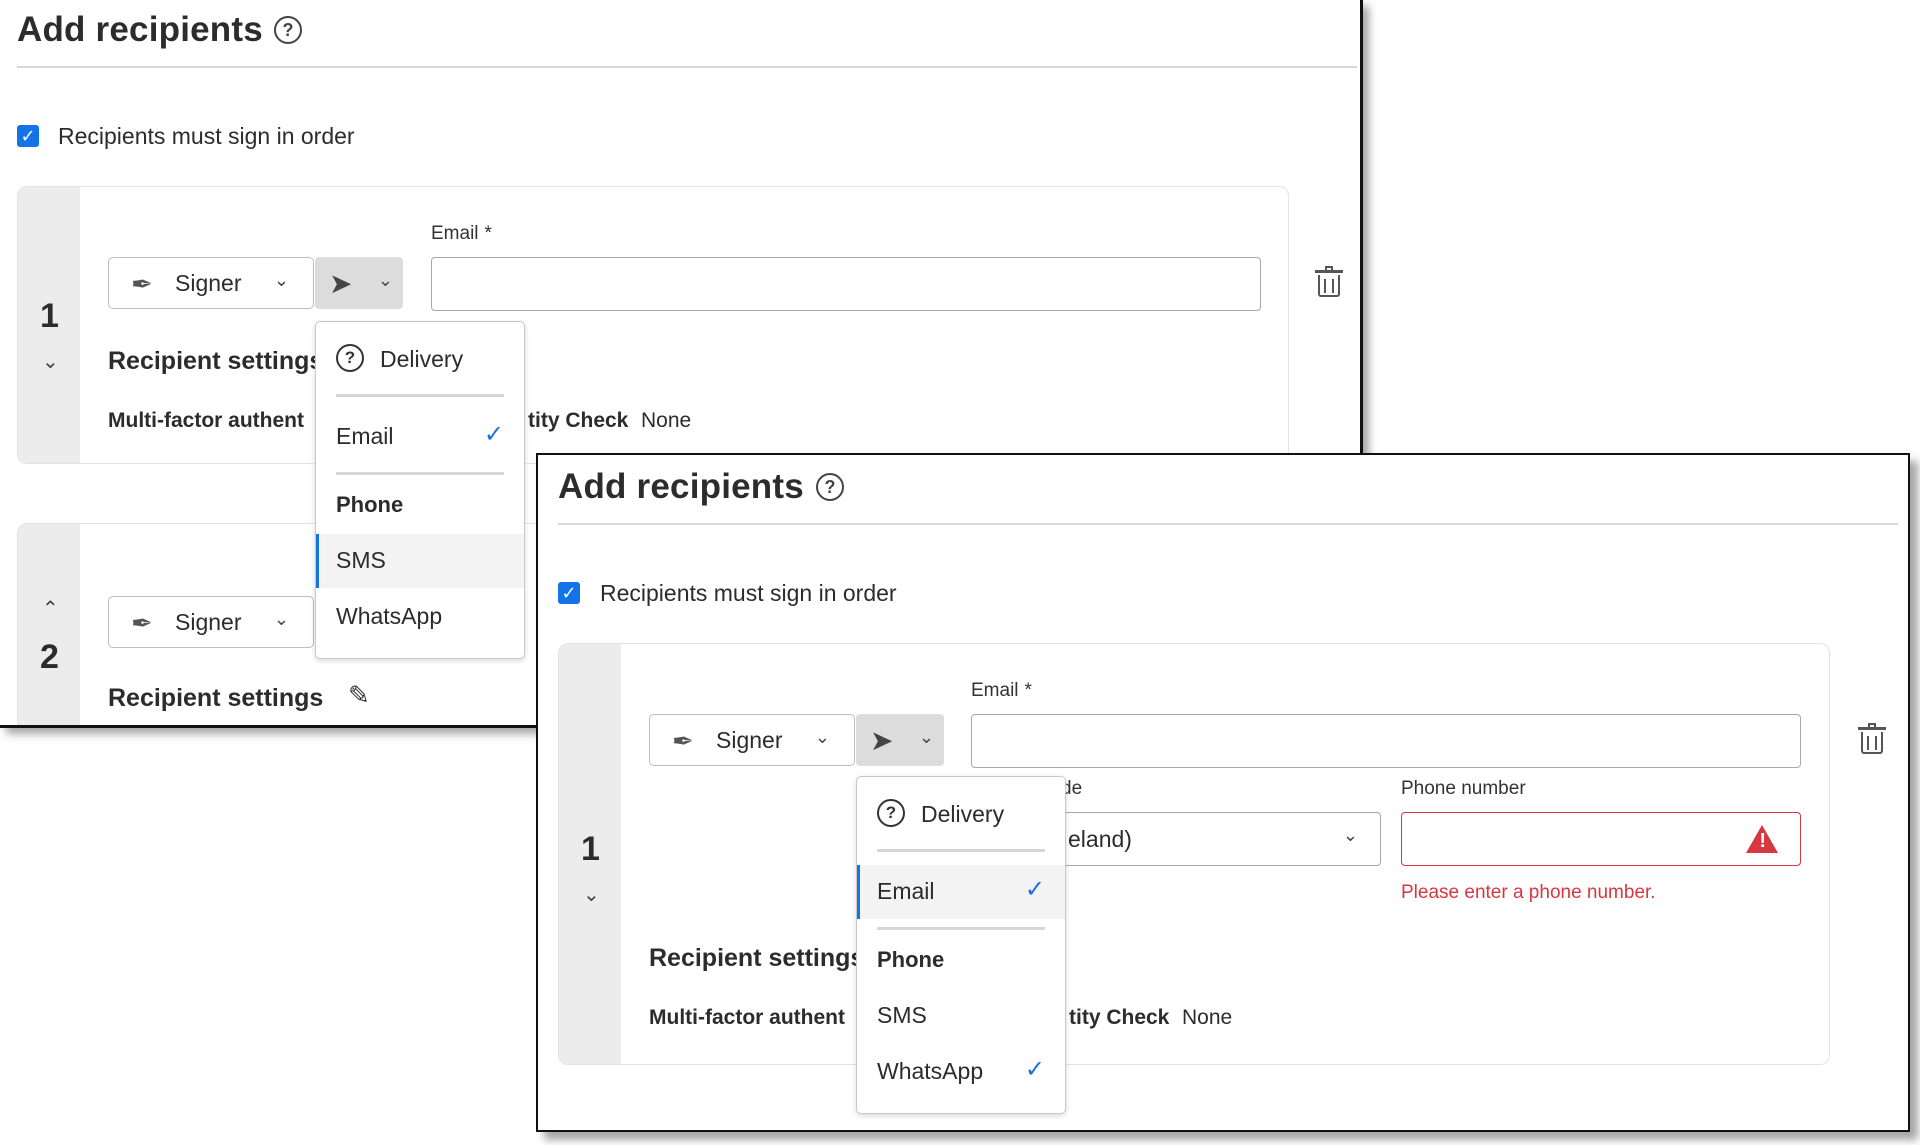 Image resolution: width=1920 pixels, height=1145 pixels. I want to click on country-code-value: eland), so click(1100, 839).